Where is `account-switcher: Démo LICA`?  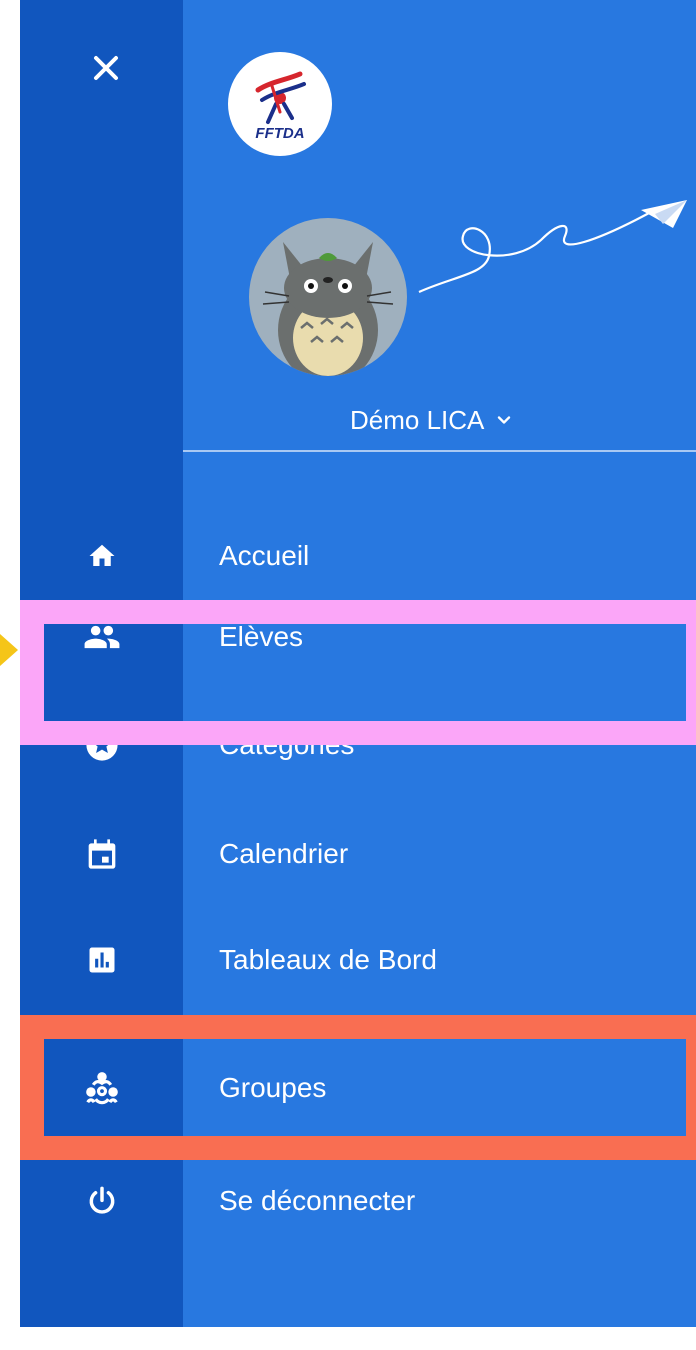
account-switcher: Démo LICA is located at coordinates (432, 420).